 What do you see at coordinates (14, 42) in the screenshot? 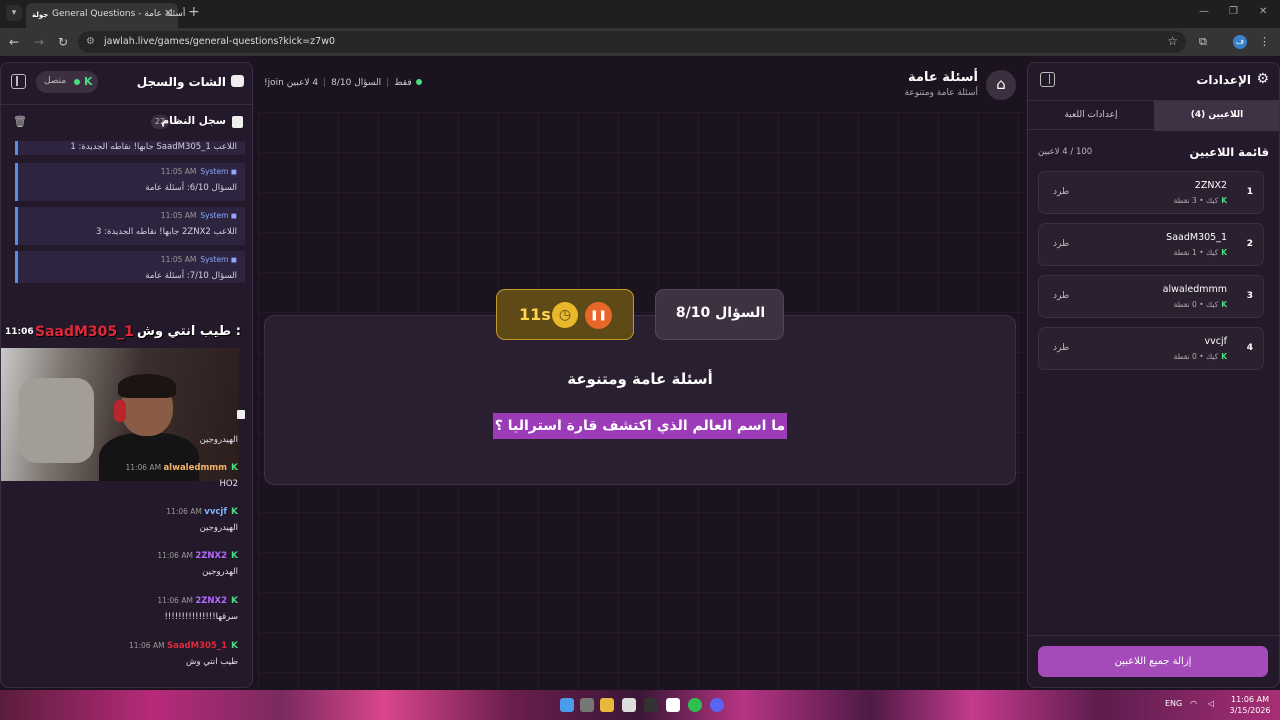
I see `back-icon: ←` at bounding box center [14, 42].